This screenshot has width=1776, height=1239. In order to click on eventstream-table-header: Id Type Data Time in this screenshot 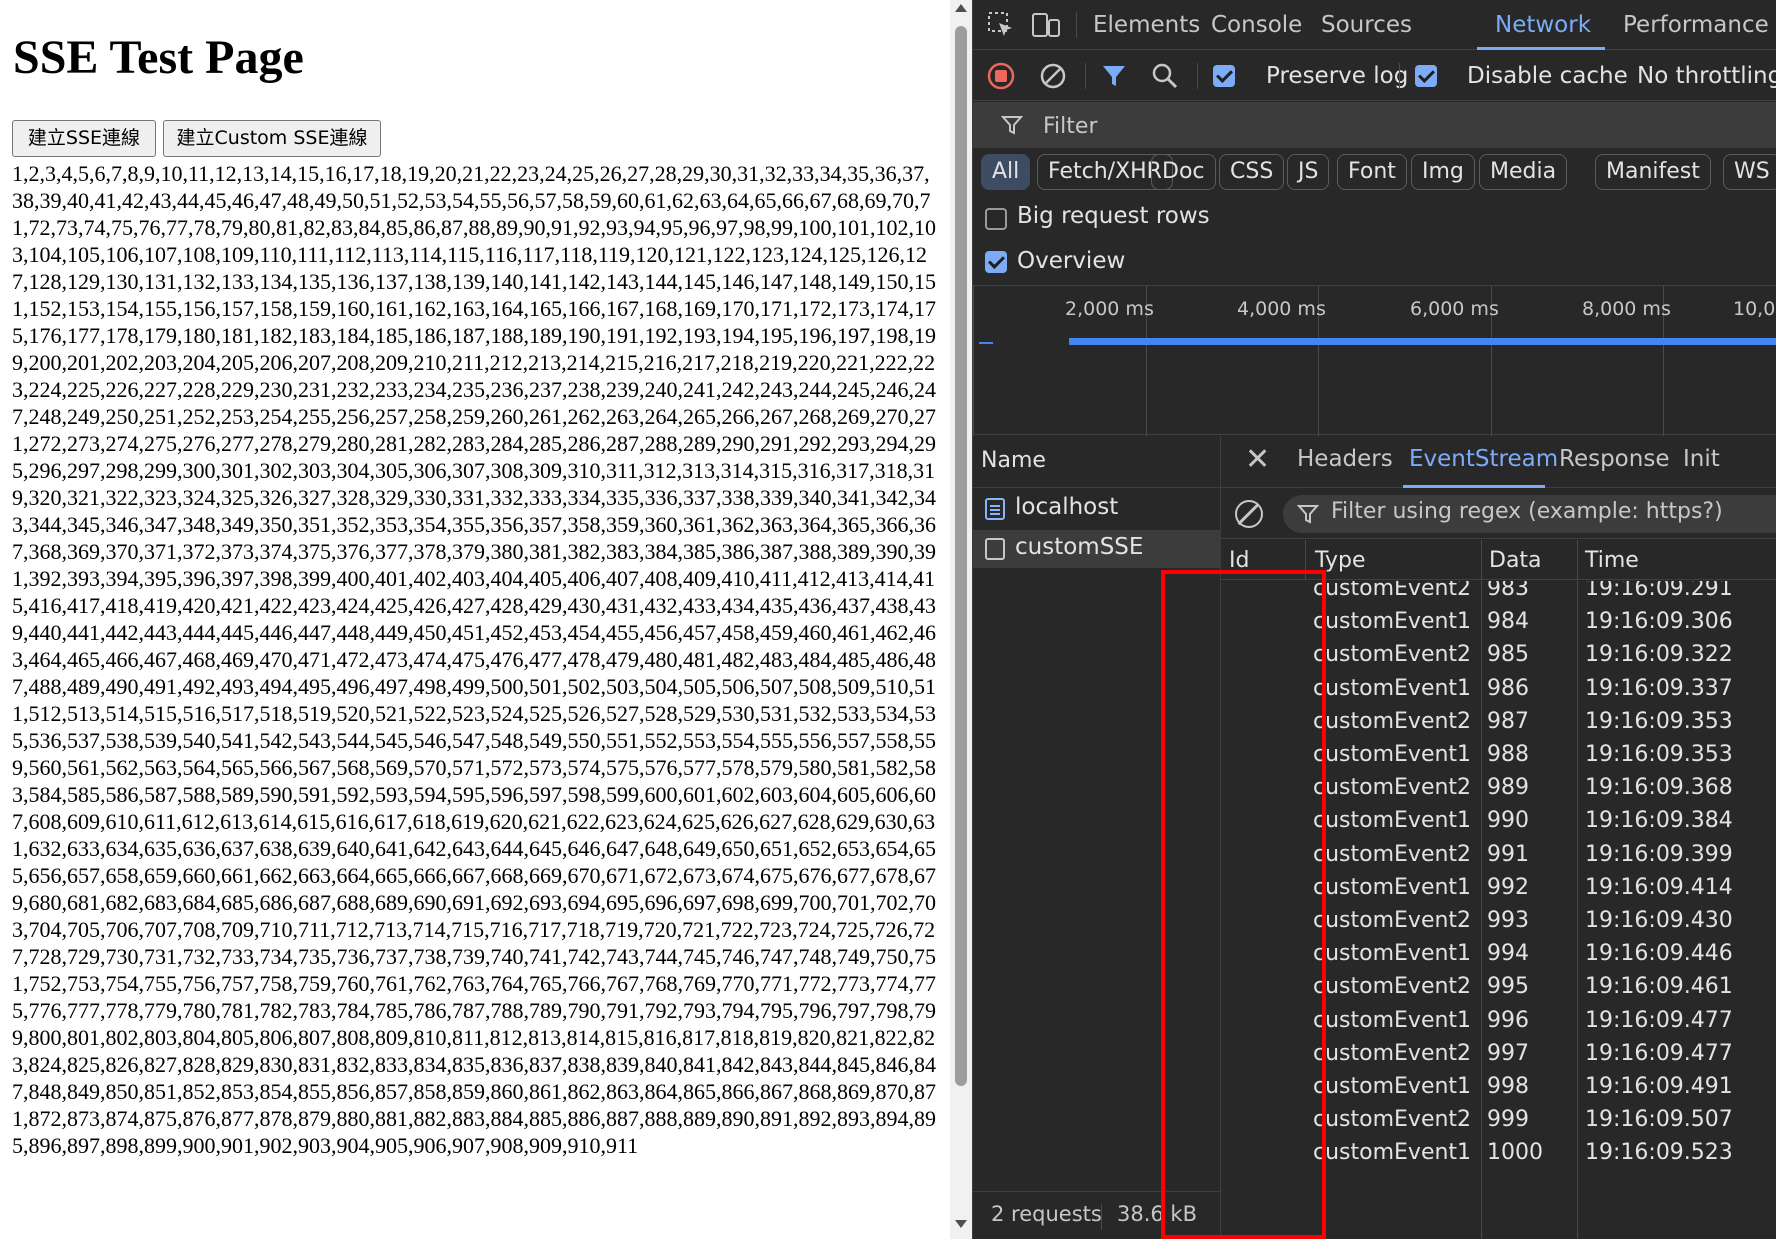, I will do `click(1498, 560)`.